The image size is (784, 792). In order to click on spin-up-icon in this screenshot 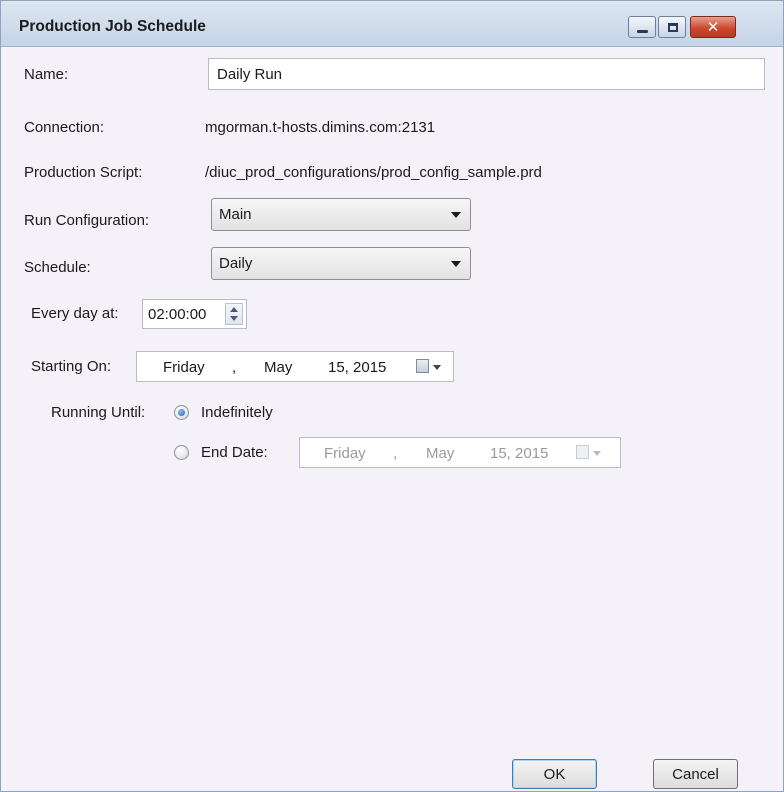, I will do `click(234, 309)`.